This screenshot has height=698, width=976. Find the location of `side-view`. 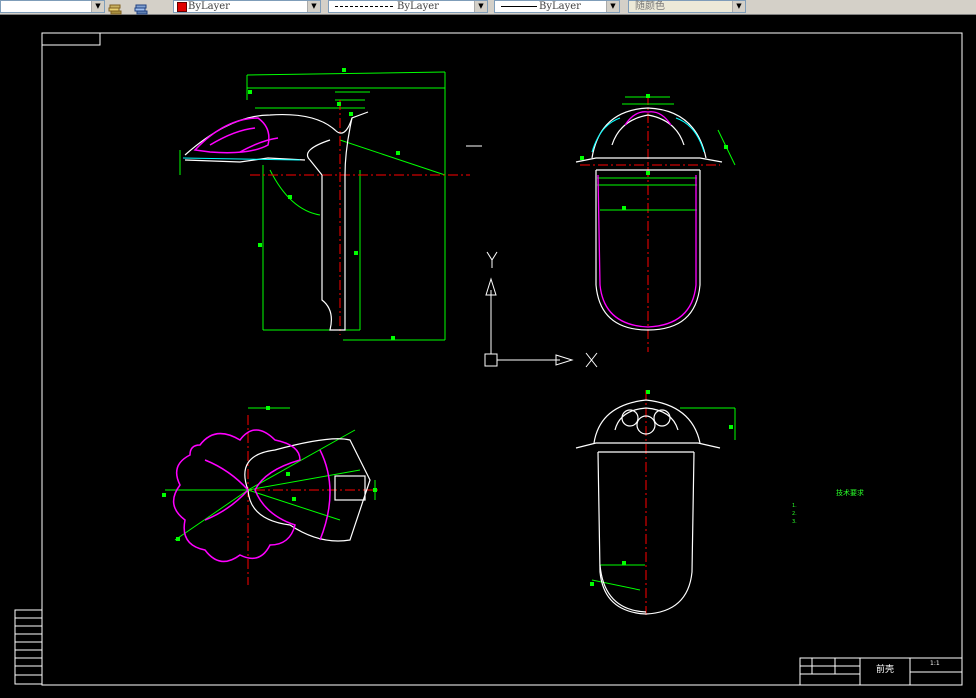

side-view is located at coordinates (330, 204).